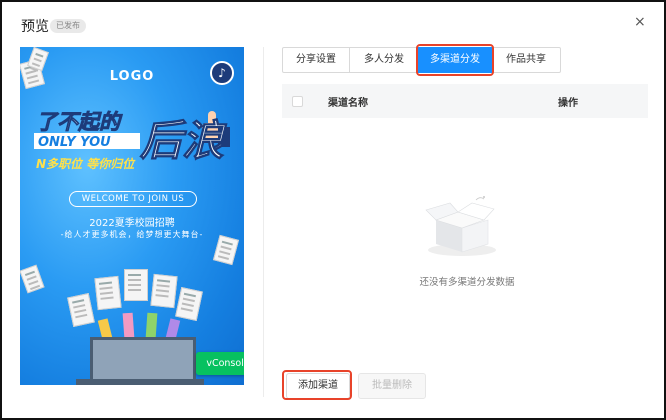 The height and width of the screenshot is (420, 666). I want to click on laptop-base, so click(140, 382).